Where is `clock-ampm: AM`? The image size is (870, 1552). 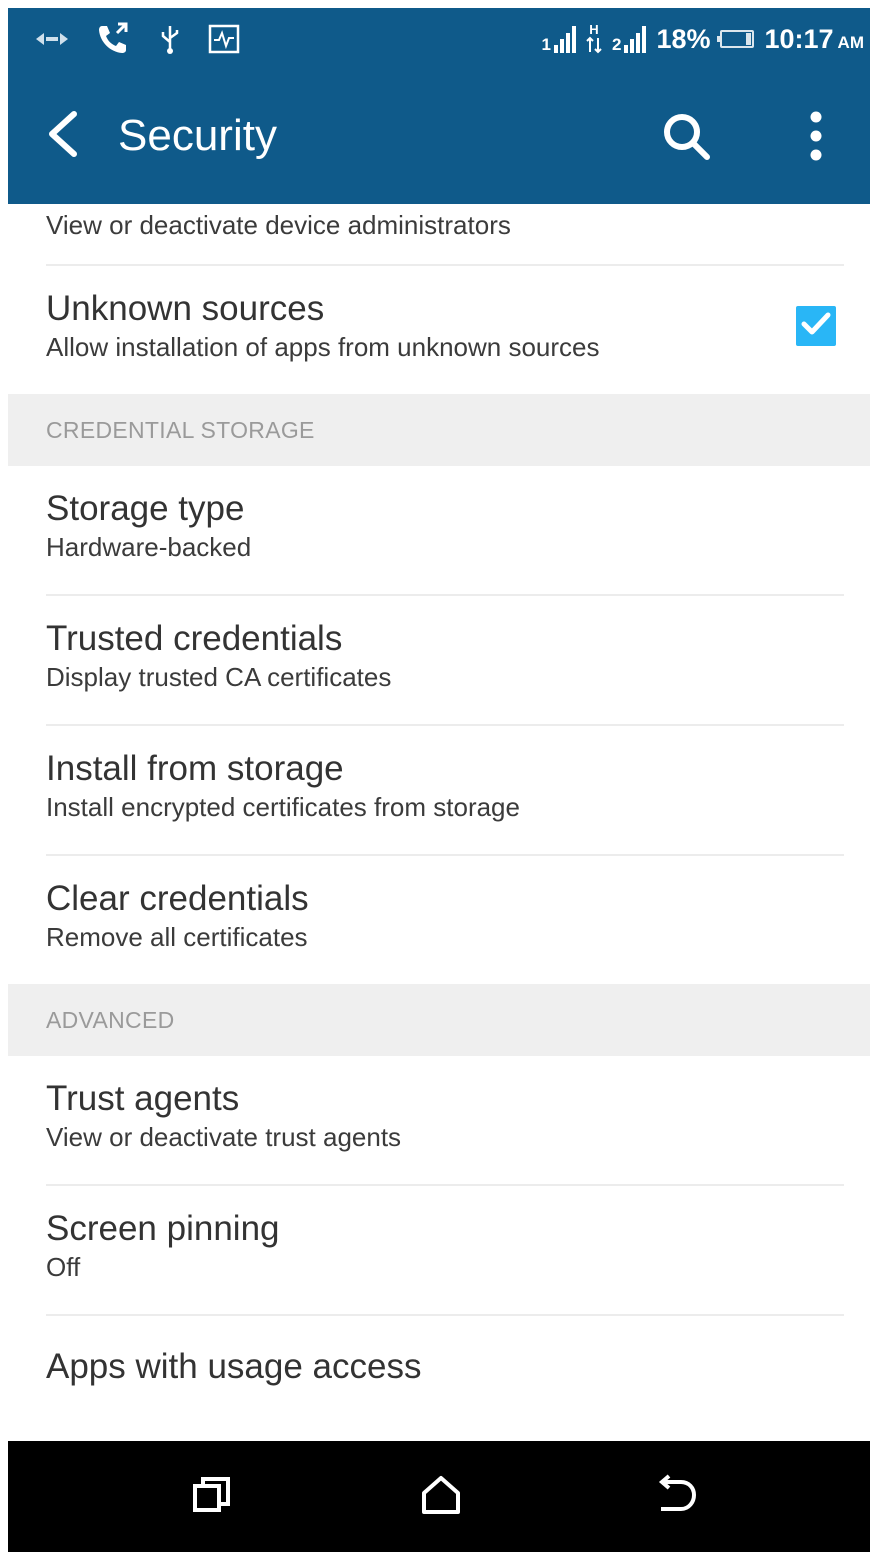
clock-ampm: AM is located at coordinates (850, 42).